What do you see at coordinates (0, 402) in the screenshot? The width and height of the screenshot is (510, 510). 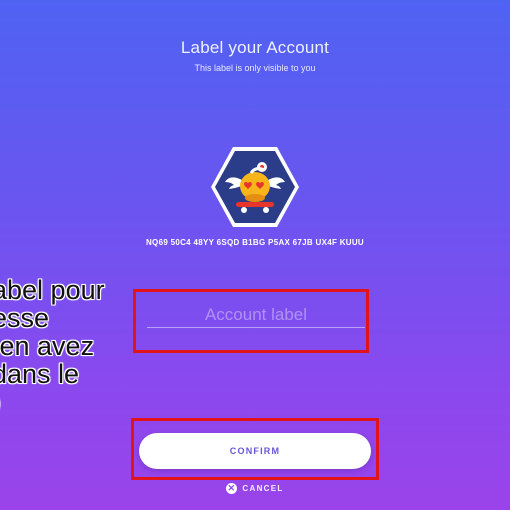 I see `caption-line: )` at bounding box center [0, 402].